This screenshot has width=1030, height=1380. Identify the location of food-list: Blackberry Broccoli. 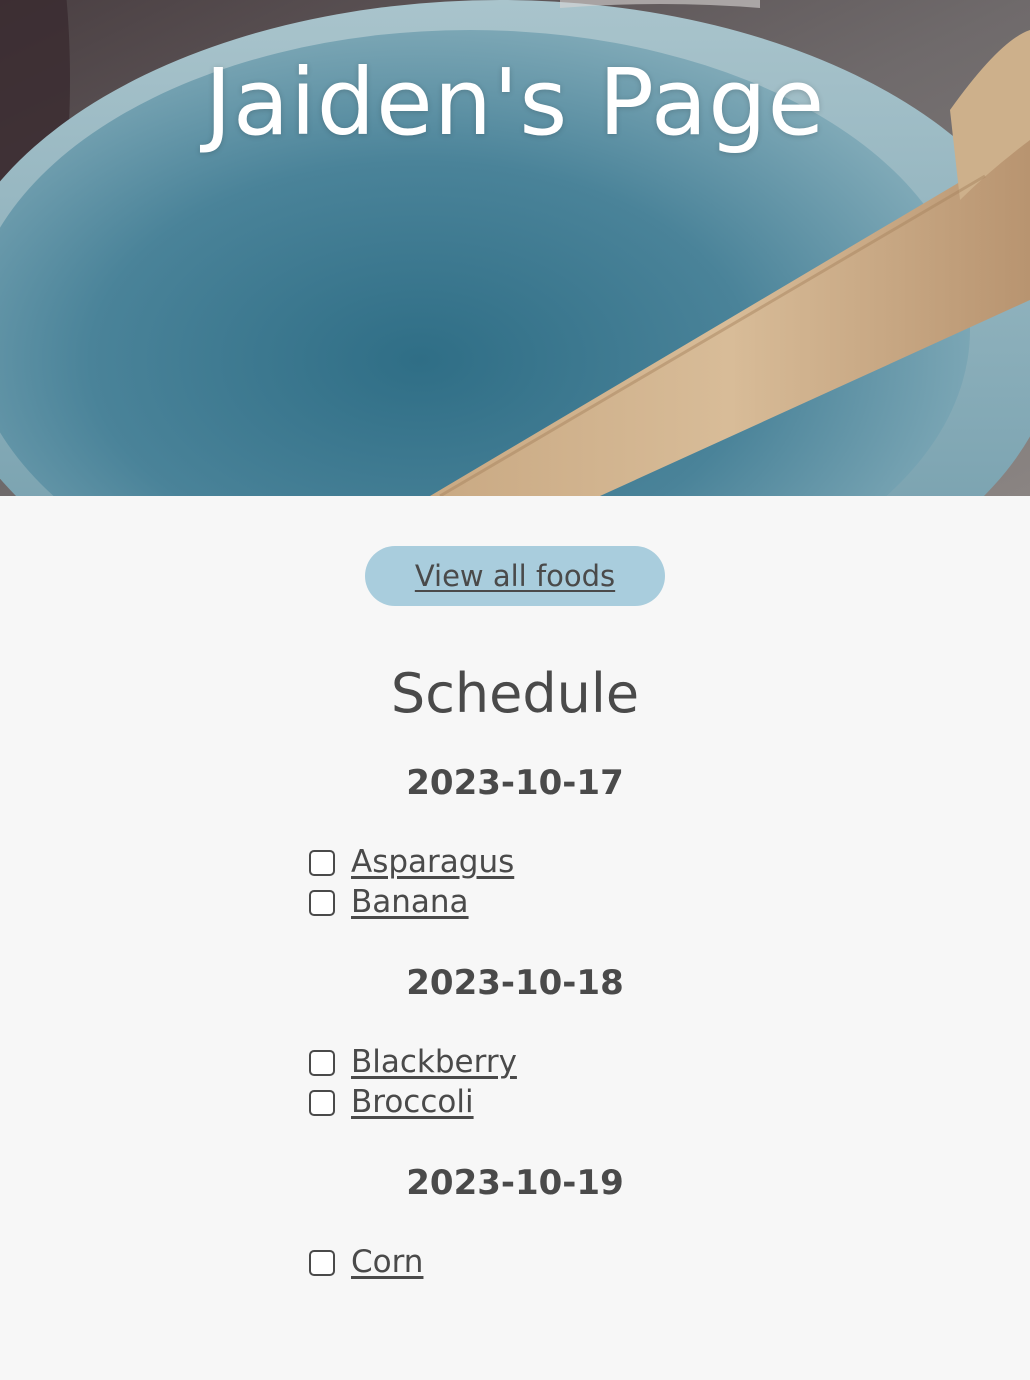
(515, 1083).